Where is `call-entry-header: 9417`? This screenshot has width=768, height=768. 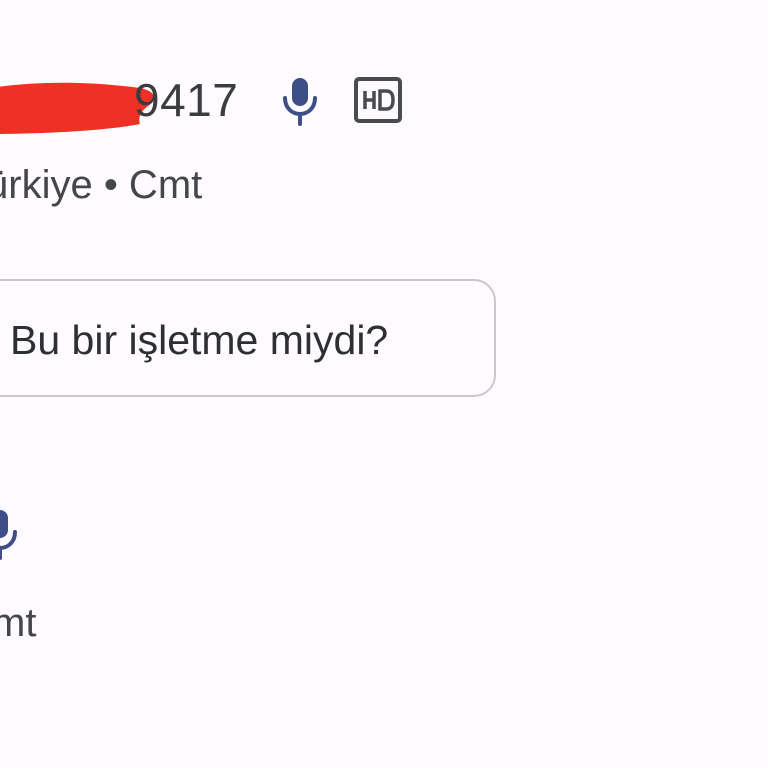
call-entry-header: 9417 is located at coordinates (384, 101).